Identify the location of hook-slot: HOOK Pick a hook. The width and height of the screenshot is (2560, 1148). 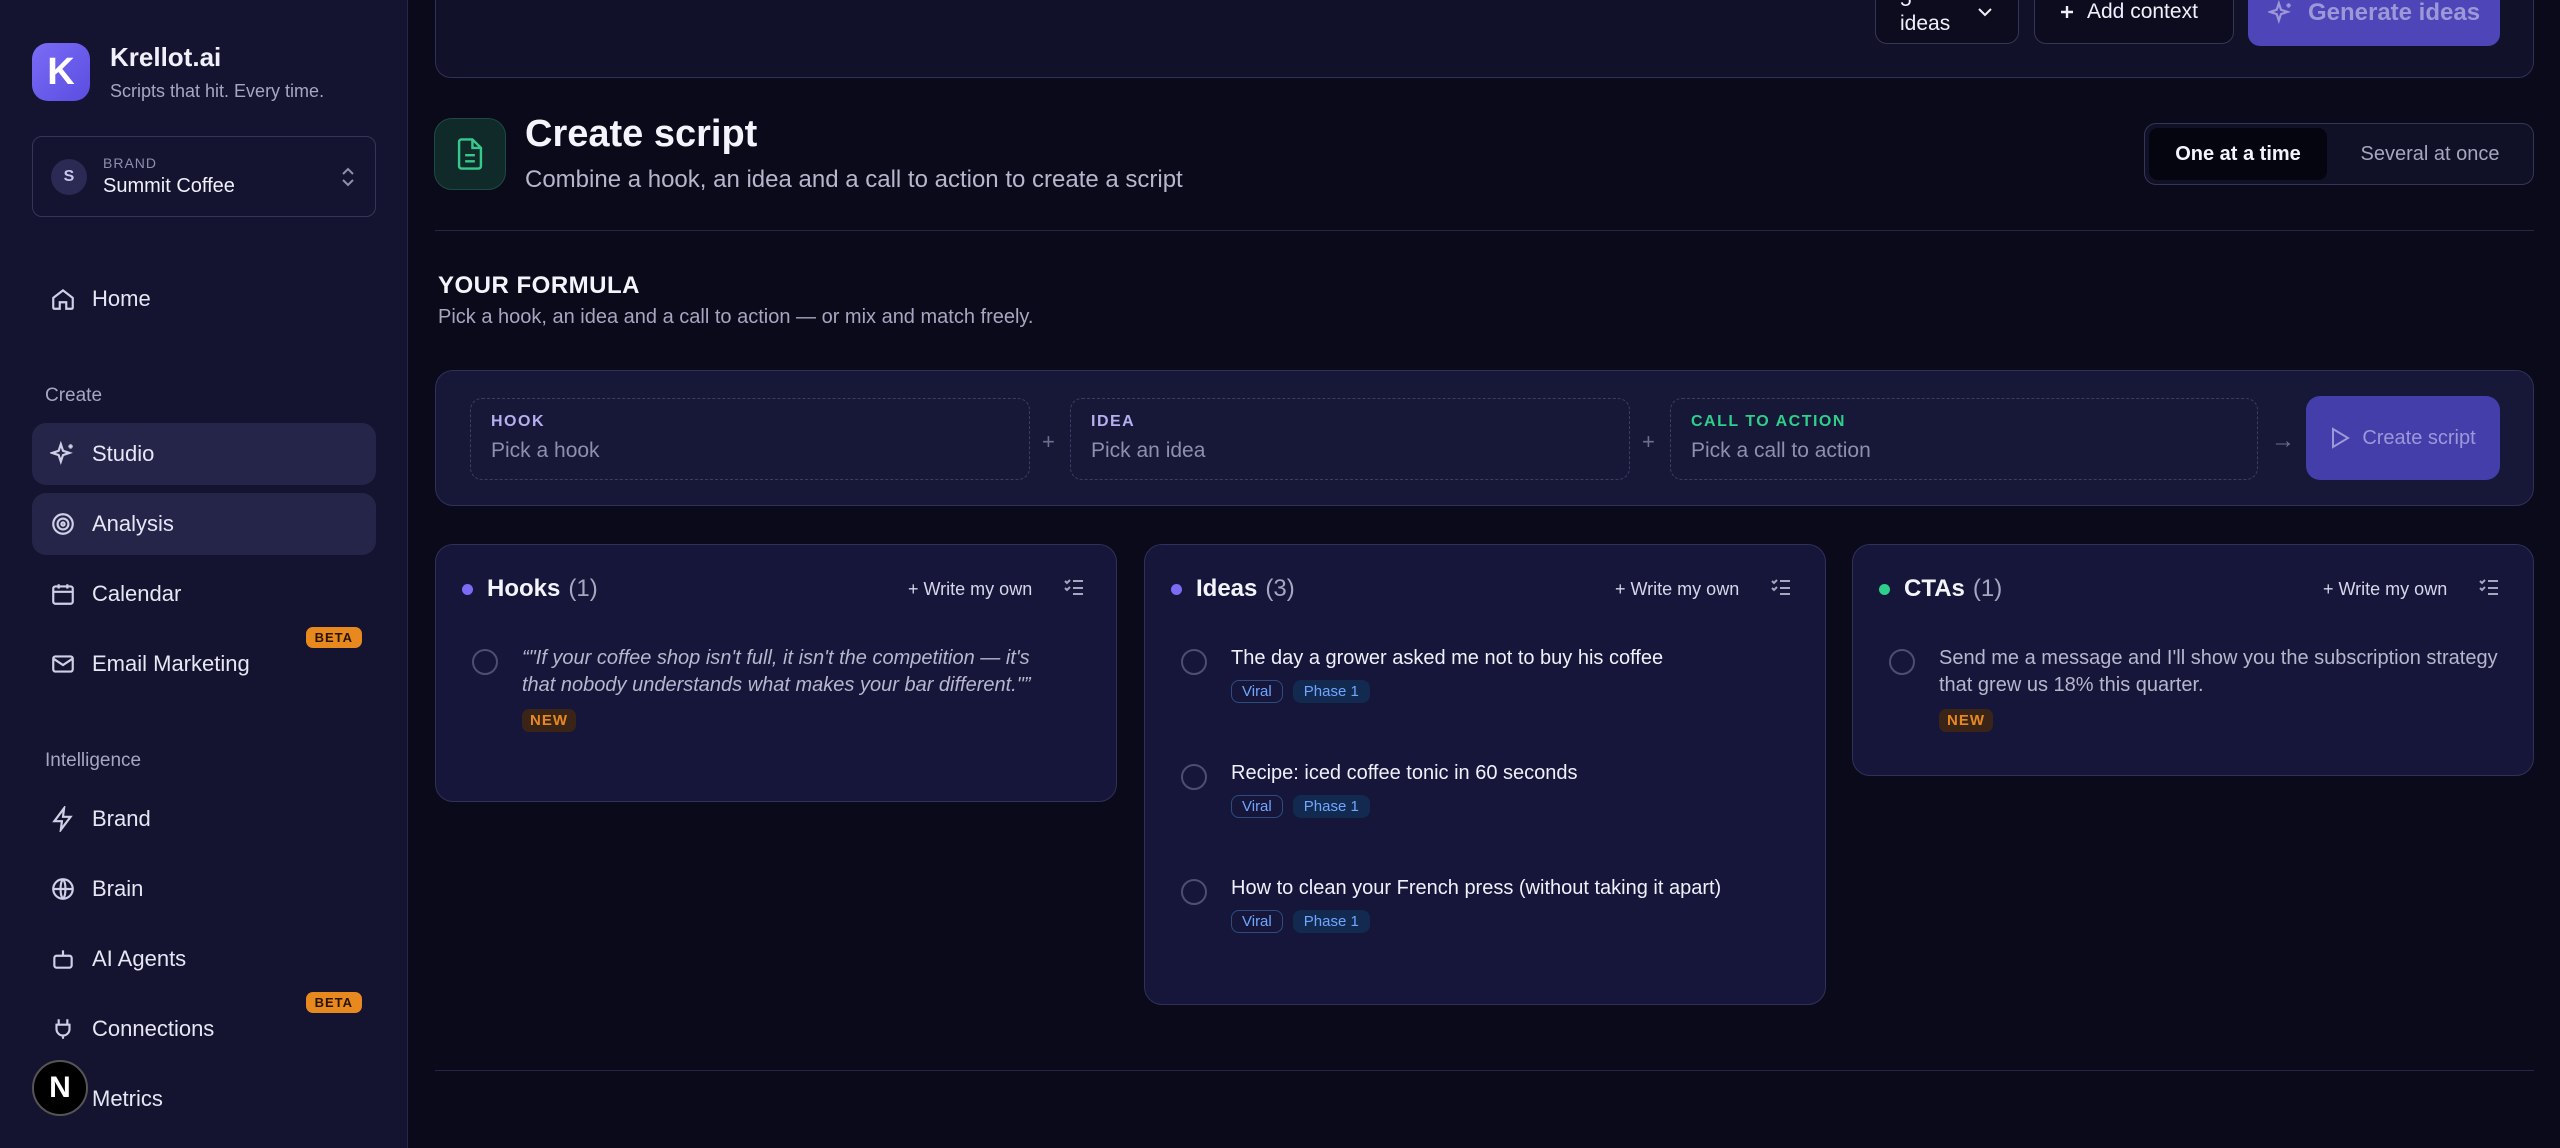
(750, 439).